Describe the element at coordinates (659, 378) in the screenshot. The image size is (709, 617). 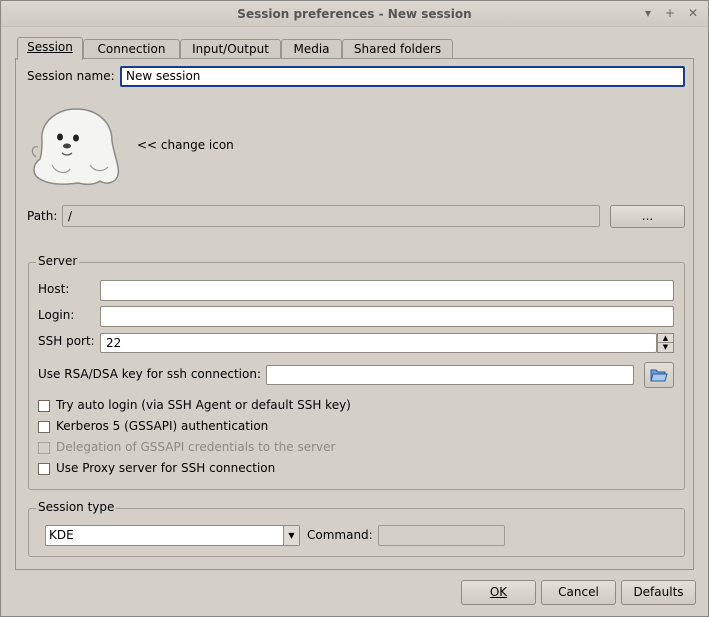
I see `folder-open-icon` at that location.